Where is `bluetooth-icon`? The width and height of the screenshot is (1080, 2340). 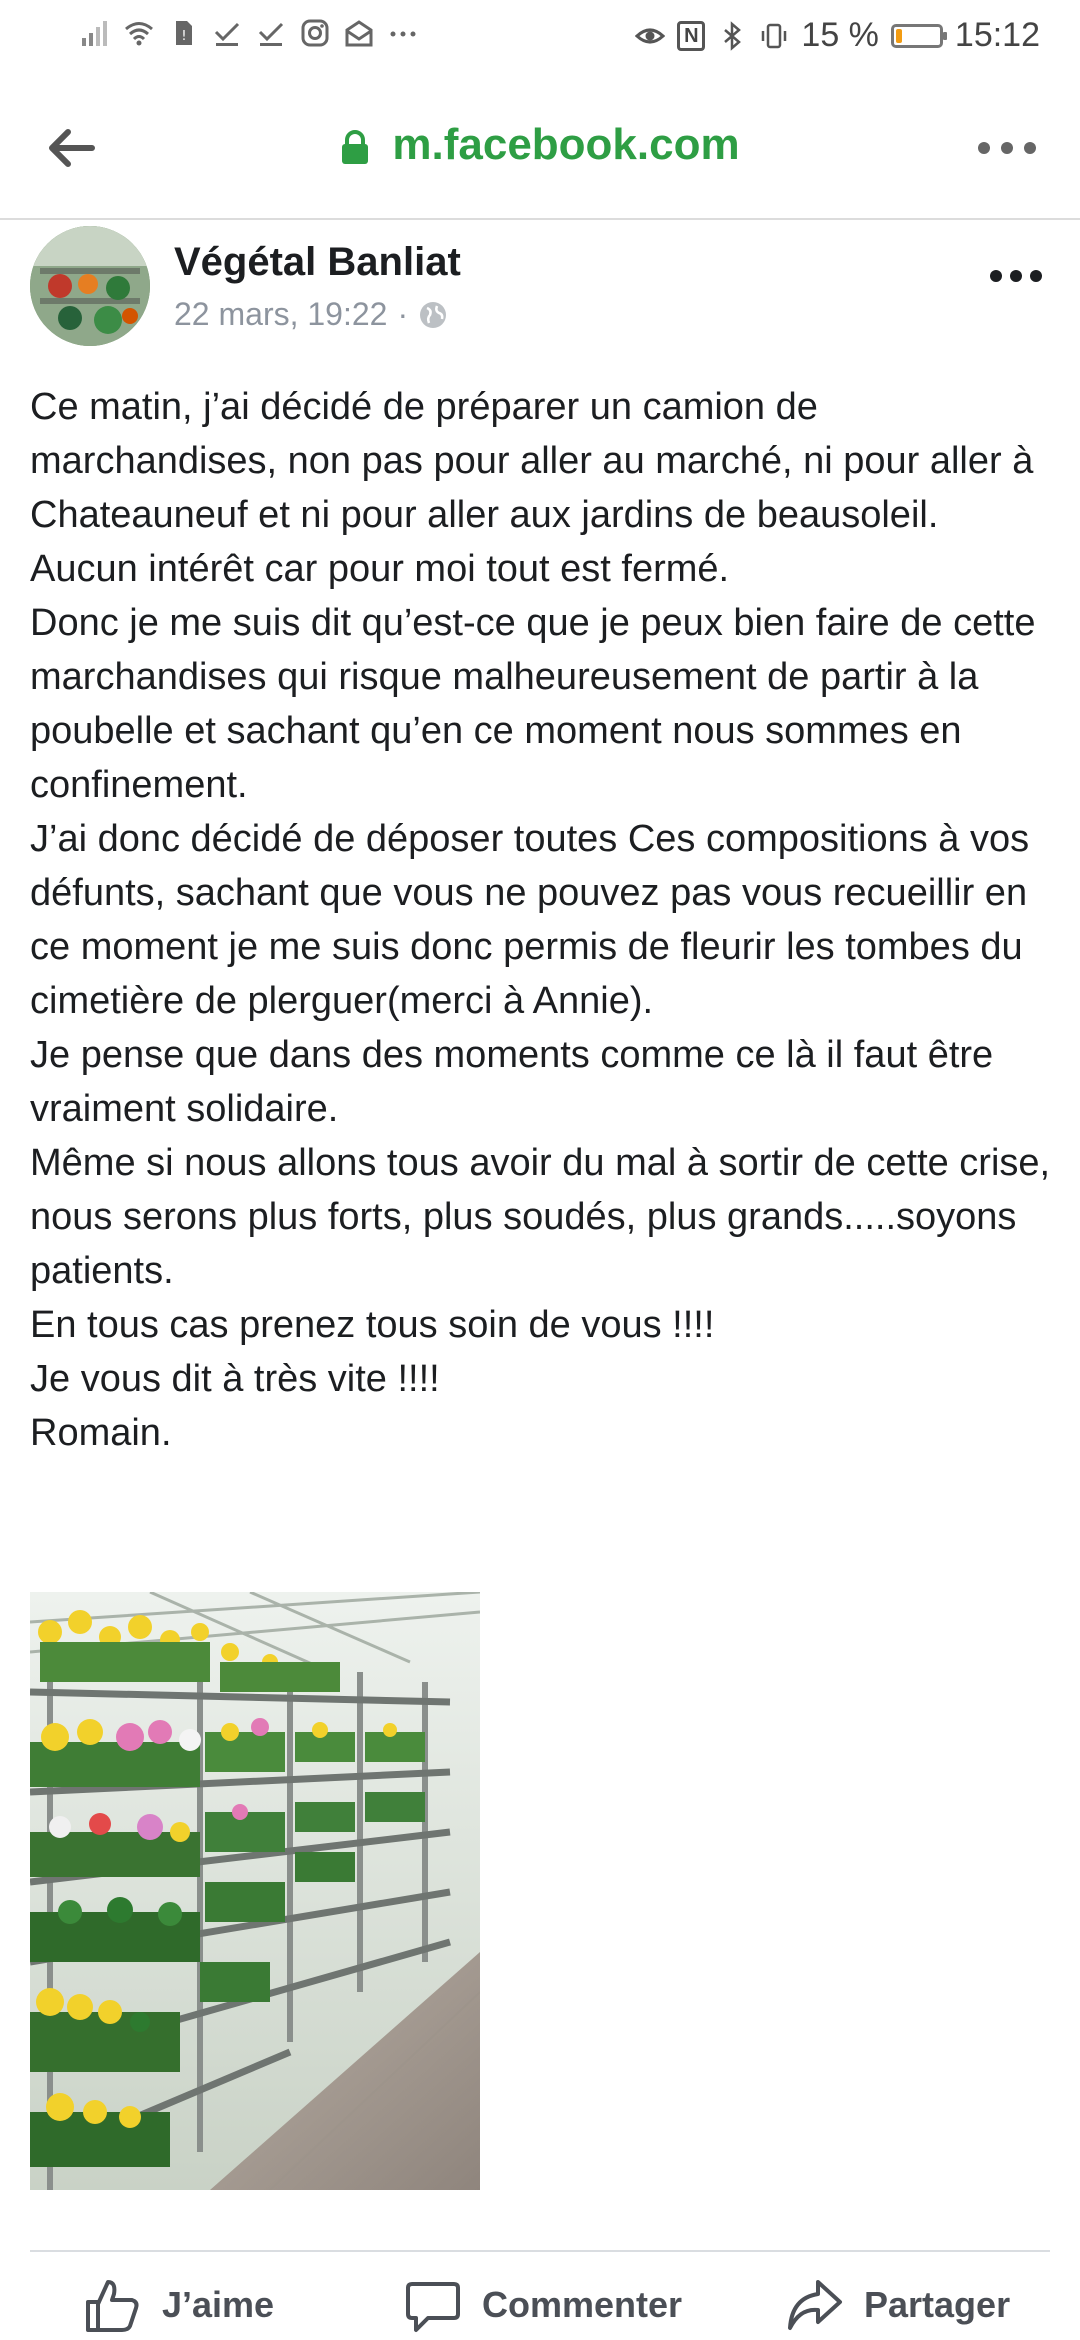 bluetooth-icon is located at coordinates (733, 35).